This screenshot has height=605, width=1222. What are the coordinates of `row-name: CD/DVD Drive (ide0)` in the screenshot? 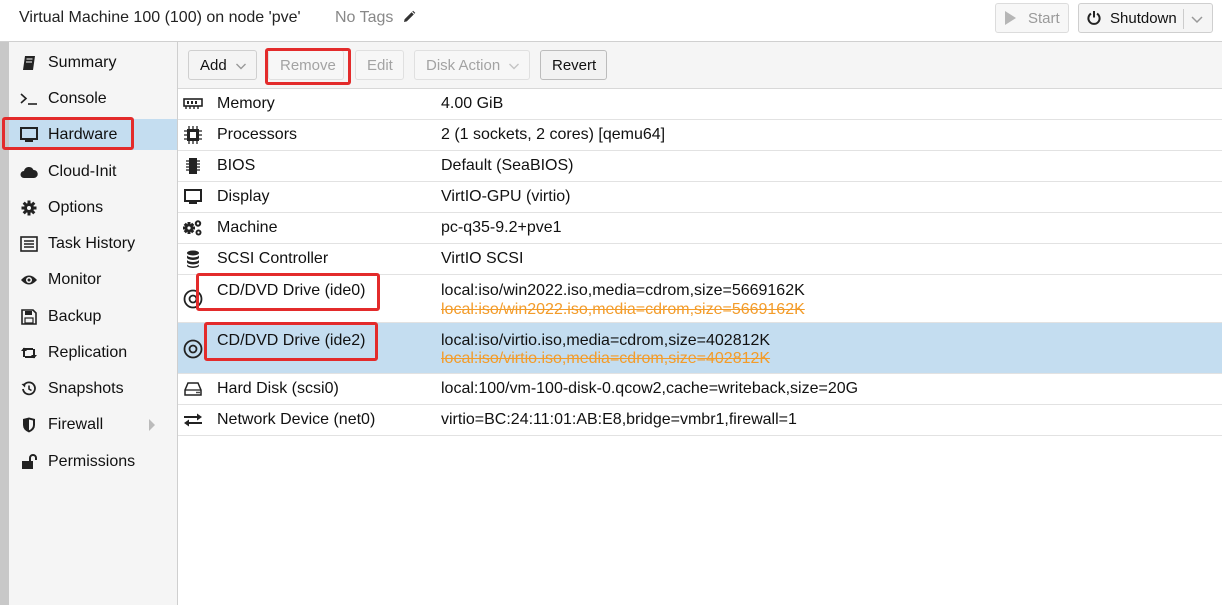 It's located at (291, 290).